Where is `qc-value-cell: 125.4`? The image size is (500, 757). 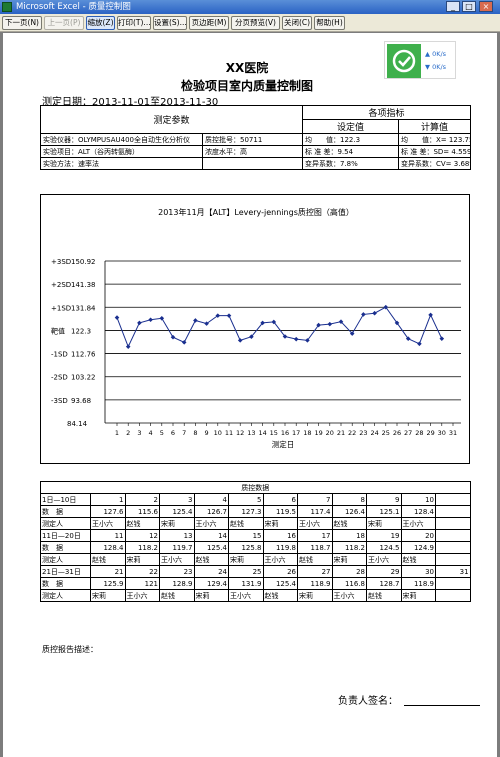
qc-value-cell: 125.4 is located at coordinates (177, 511).